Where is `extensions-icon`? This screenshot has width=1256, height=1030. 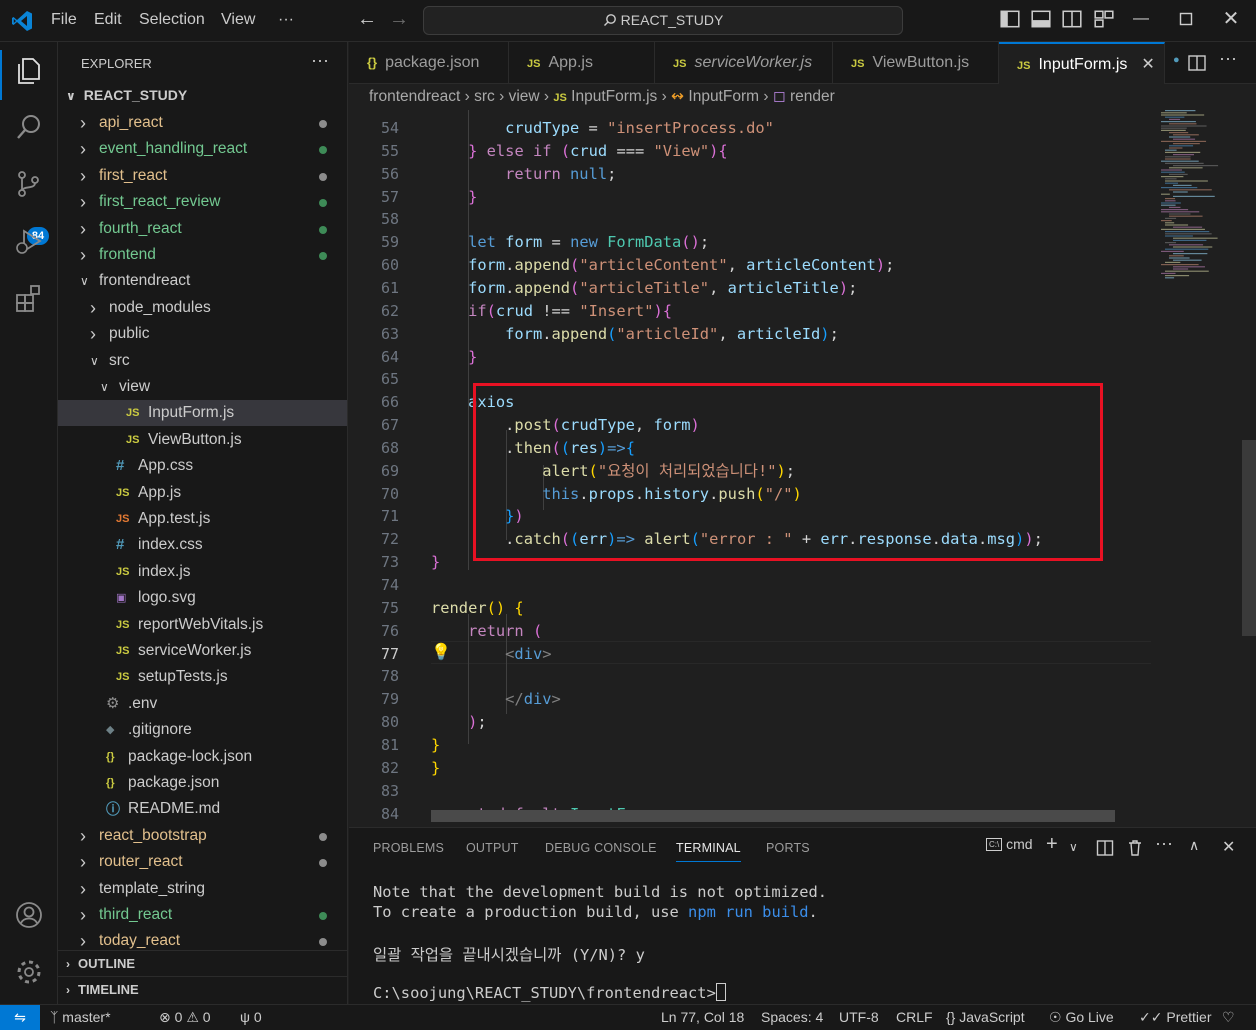 extensions-icon is located at coordinates (29, 298).